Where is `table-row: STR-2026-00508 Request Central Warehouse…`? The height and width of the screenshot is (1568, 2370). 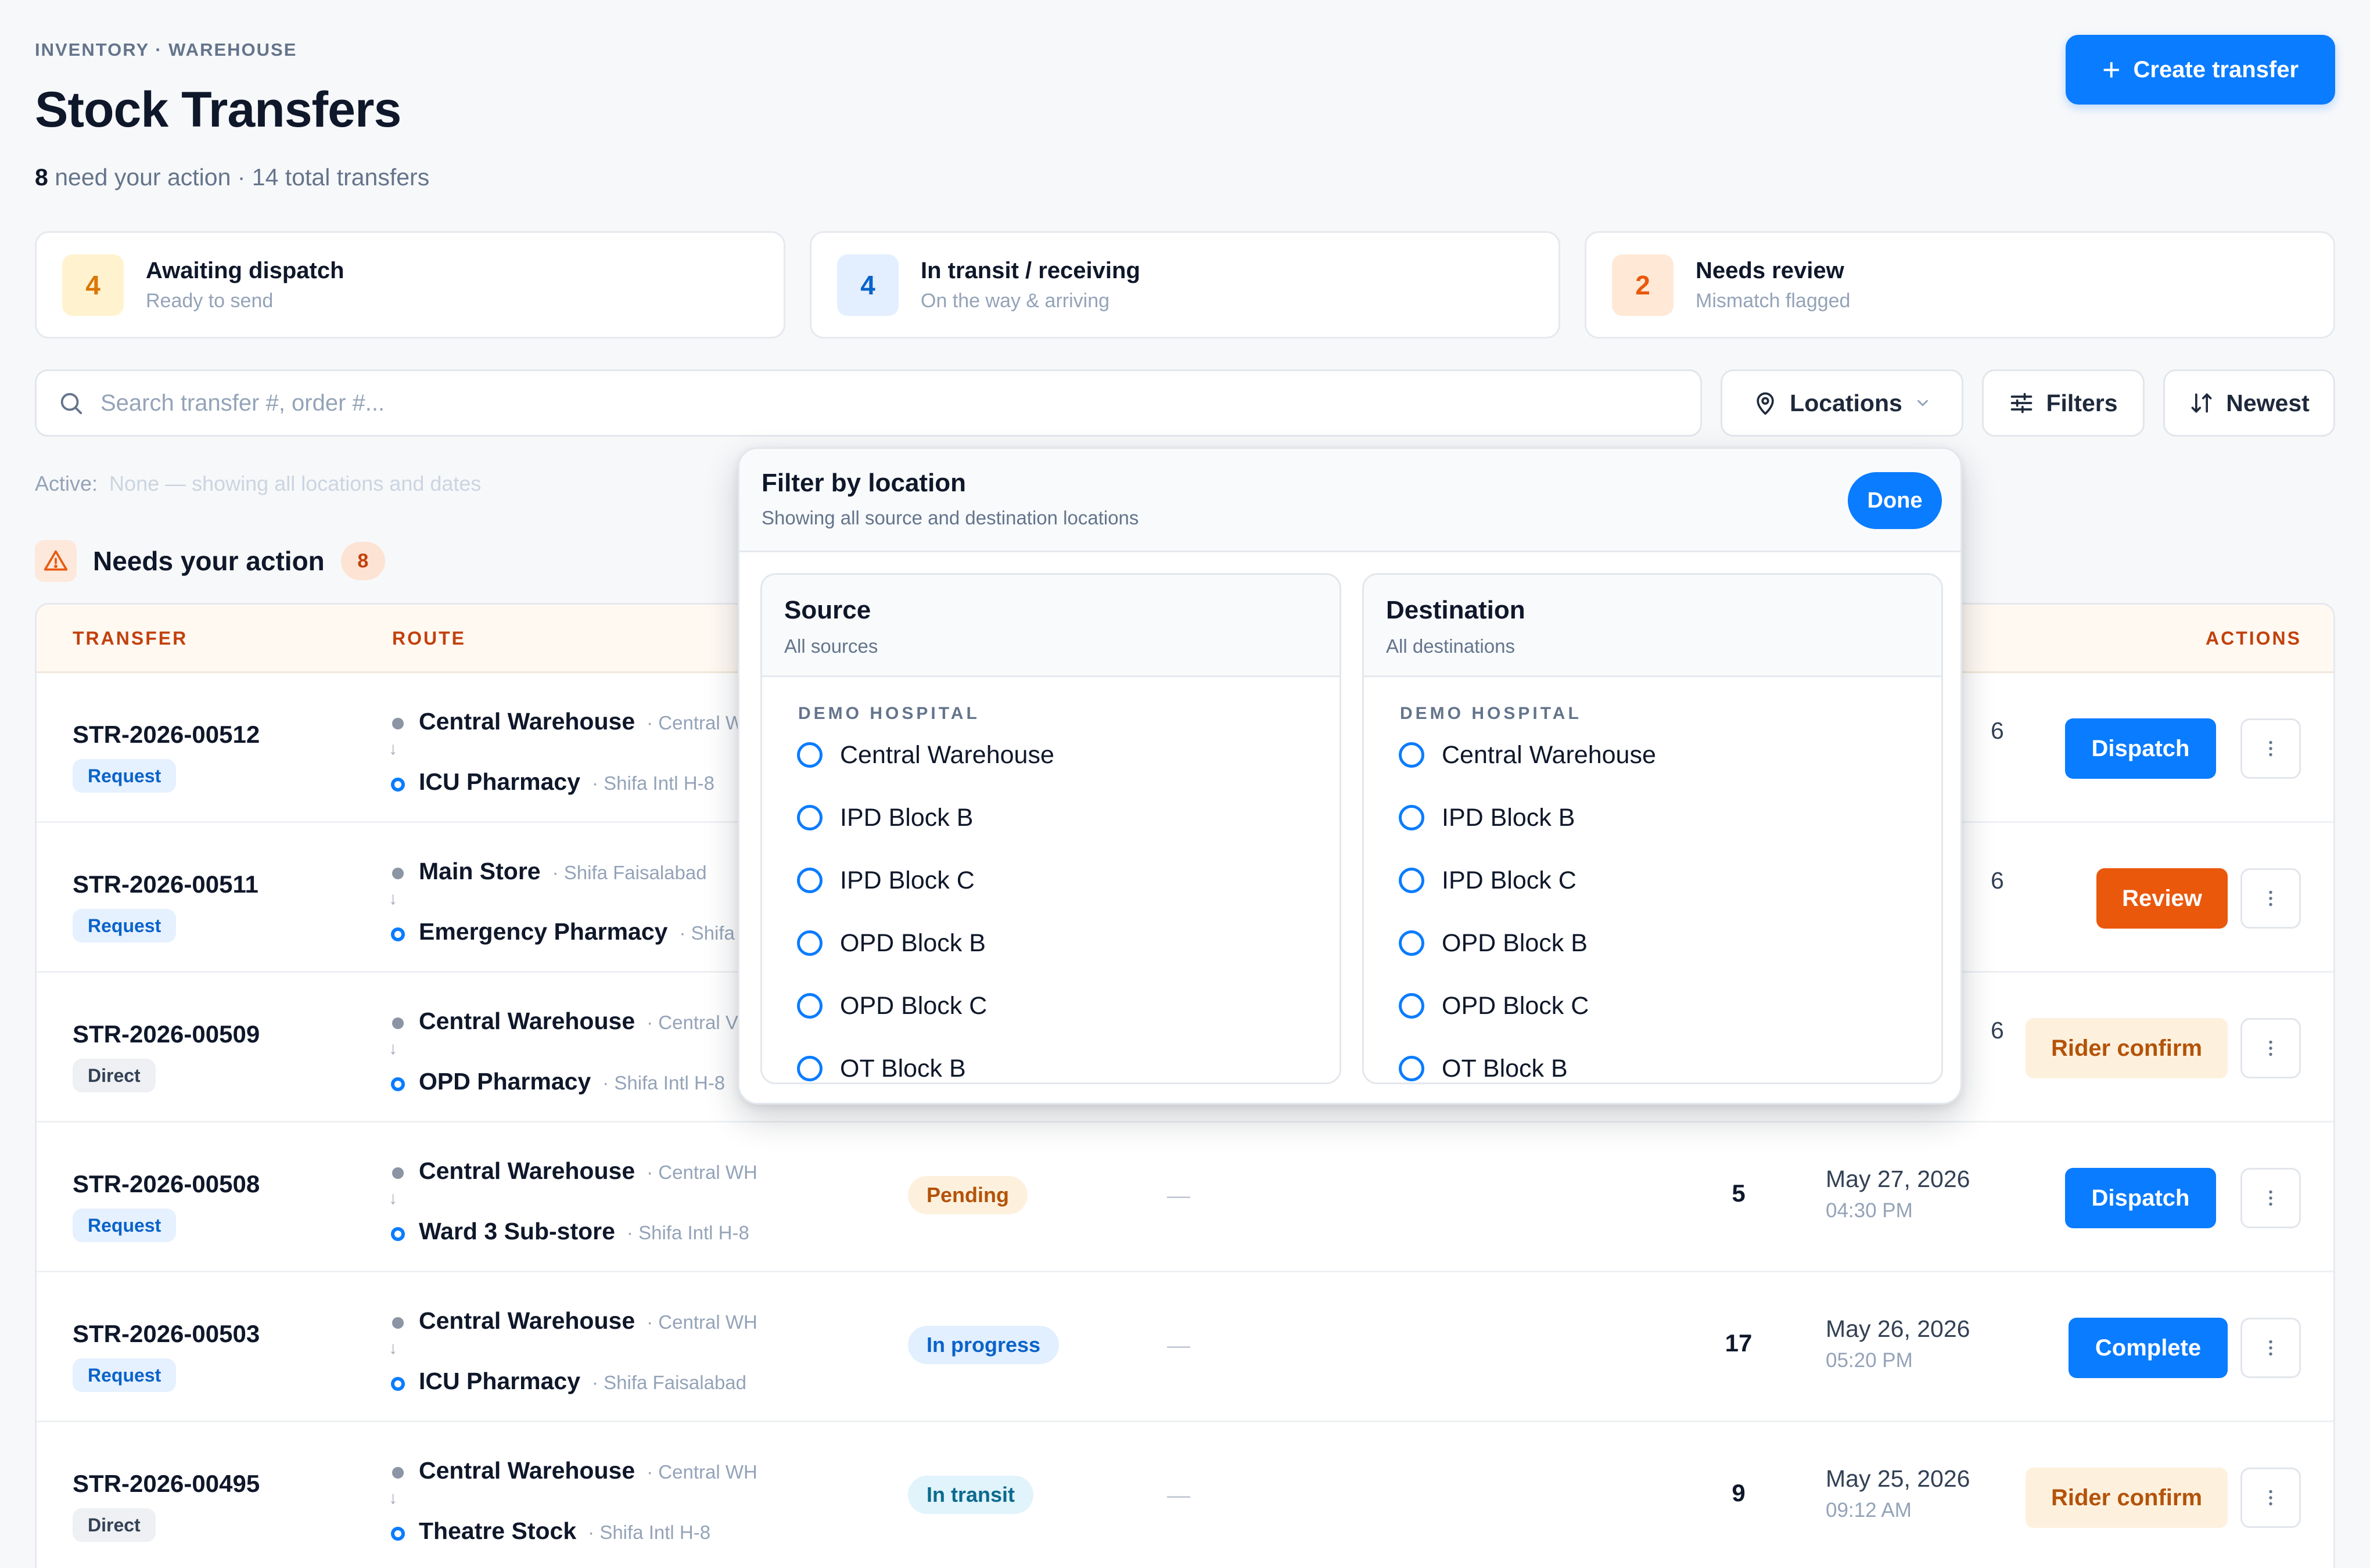 table-row: STR-2026-00508 Request Central Warehouse… is located at coordinates (1185, 1197).